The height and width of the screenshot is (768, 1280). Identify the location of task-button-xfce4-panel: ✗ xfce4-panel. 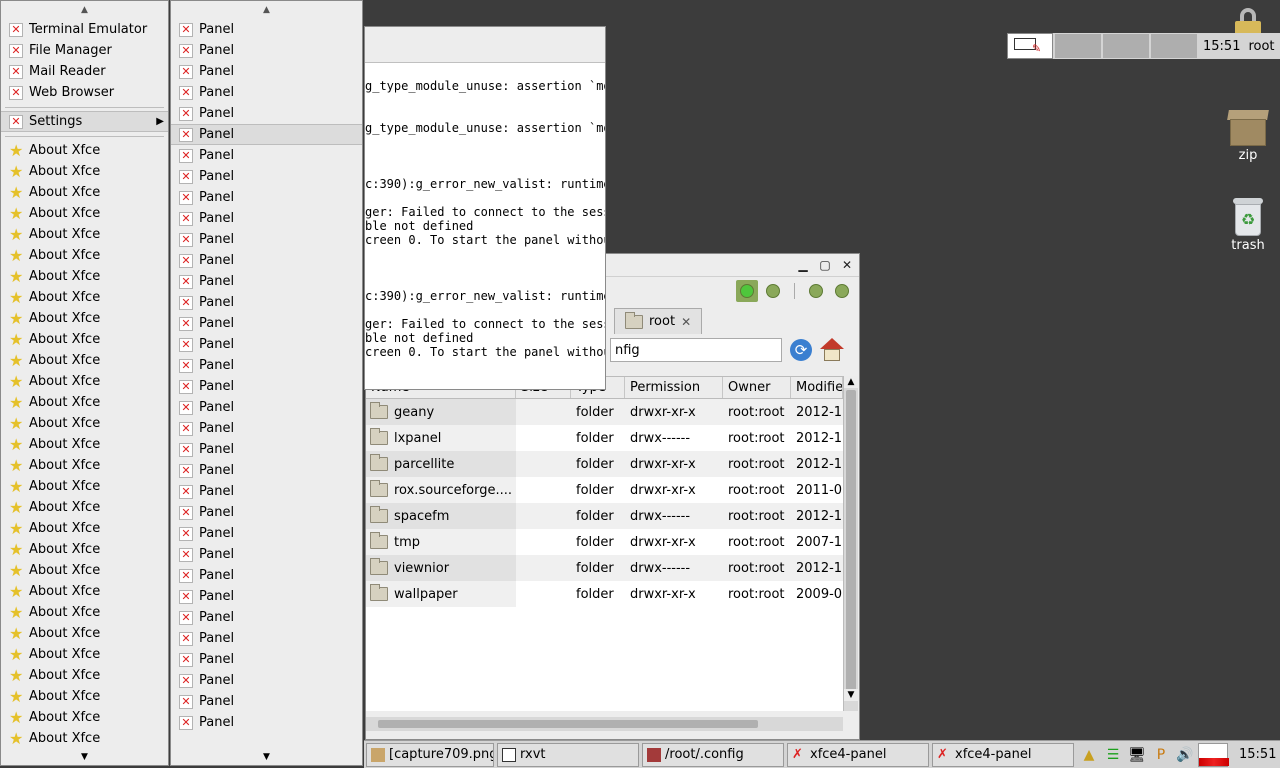
(858, 754).